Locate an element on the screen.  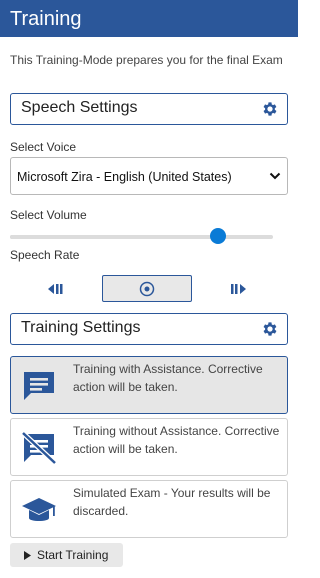
fast-forward-icon is located at coordinates (238, 288).